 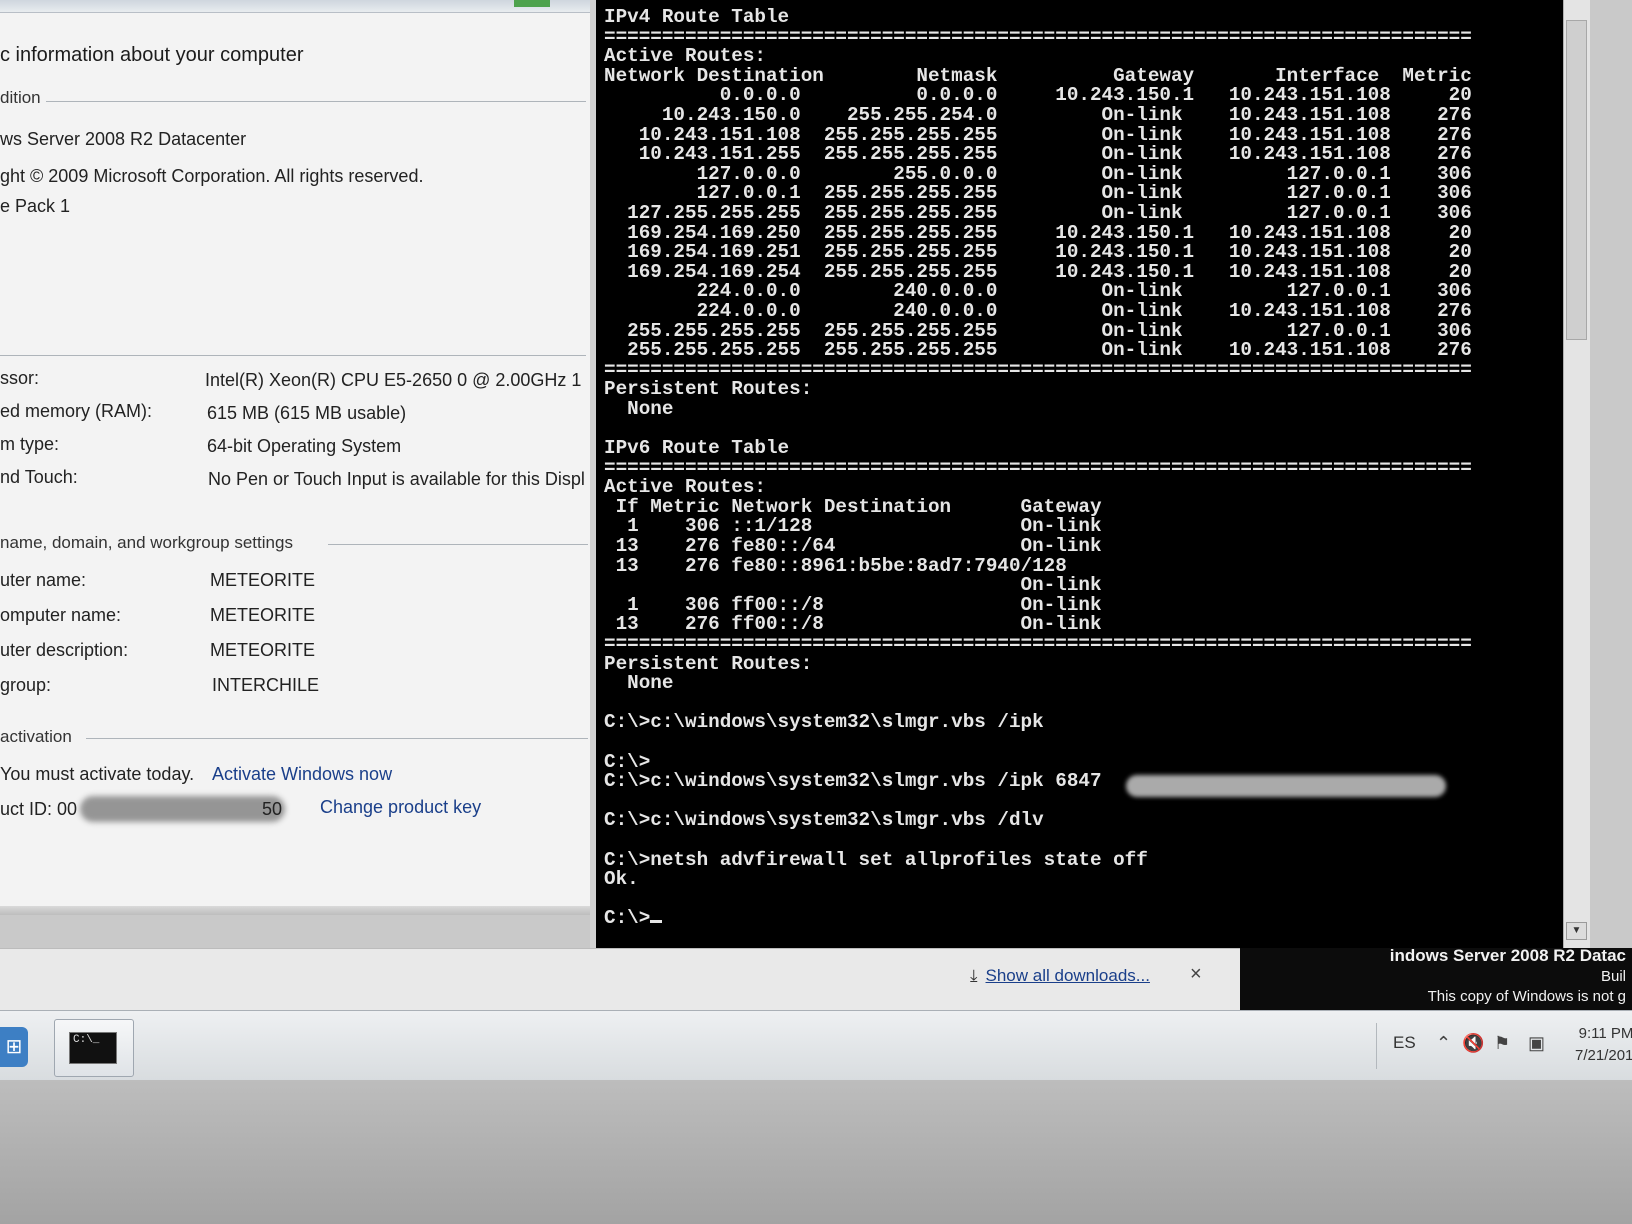 What do you see at coordinates (1605, 1033) in the screenshot?
I see `clock-time: 9:11 PM` at bounding box center [1605, 1033].